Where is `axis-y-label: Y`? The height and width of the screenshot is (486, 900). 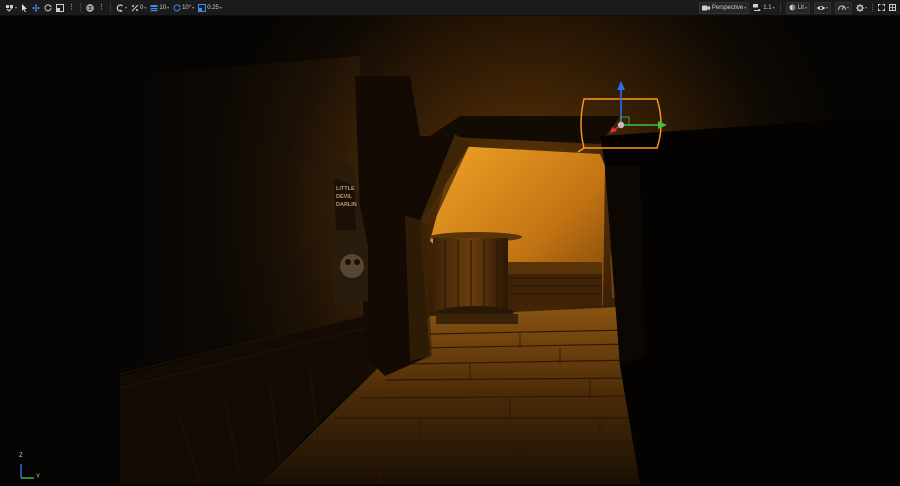 axis-y-label: Y is located at coordinates (38, 477).